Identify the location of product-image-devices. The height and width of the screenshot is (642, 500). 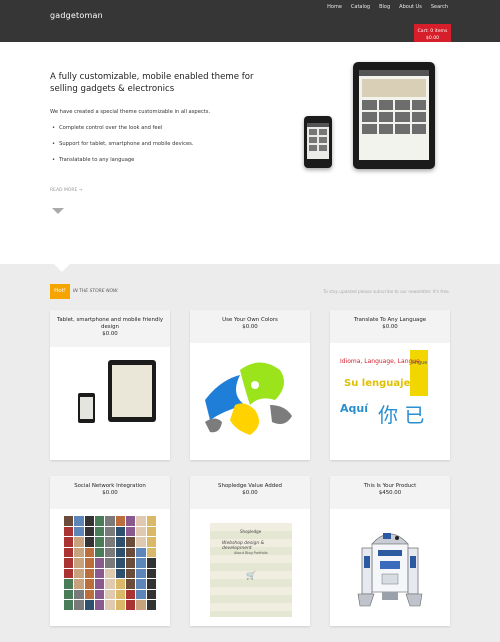
(110, 400).